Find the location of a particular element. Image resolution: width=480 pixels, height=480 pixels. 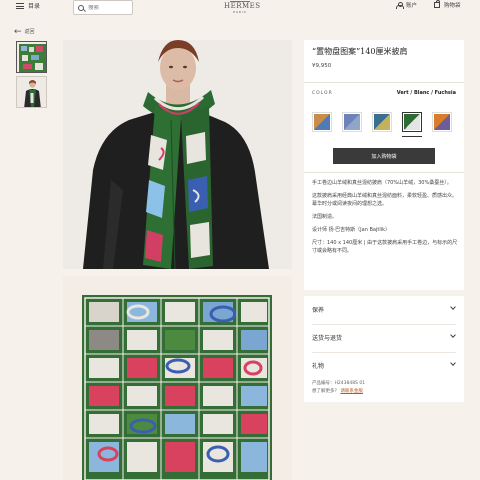

swatch-selected-indicator is located at coordinates (412, 136).